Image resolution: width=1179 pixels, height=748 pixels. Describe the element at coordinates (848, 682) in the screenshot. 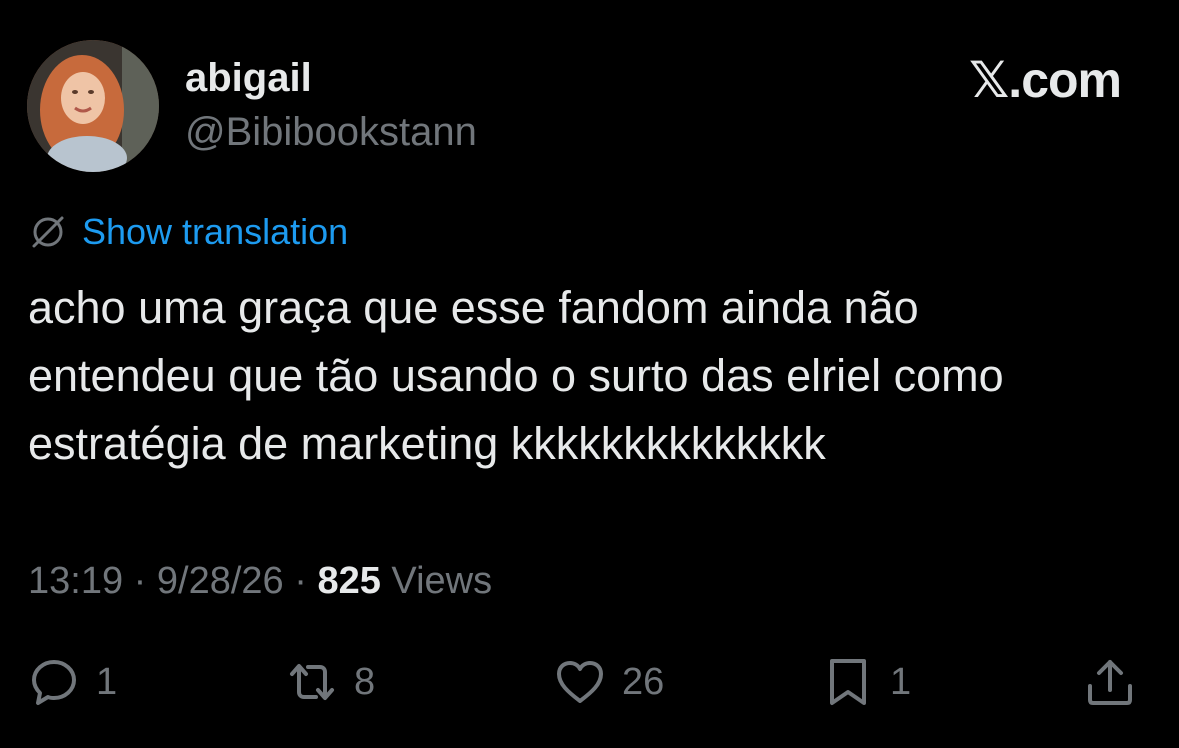

I see `bookmark-icon` at that location.